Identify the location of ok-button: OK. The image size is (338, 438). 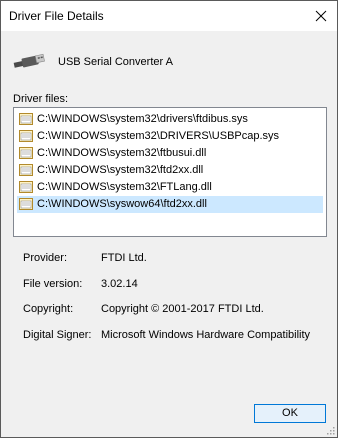
(290, 413).